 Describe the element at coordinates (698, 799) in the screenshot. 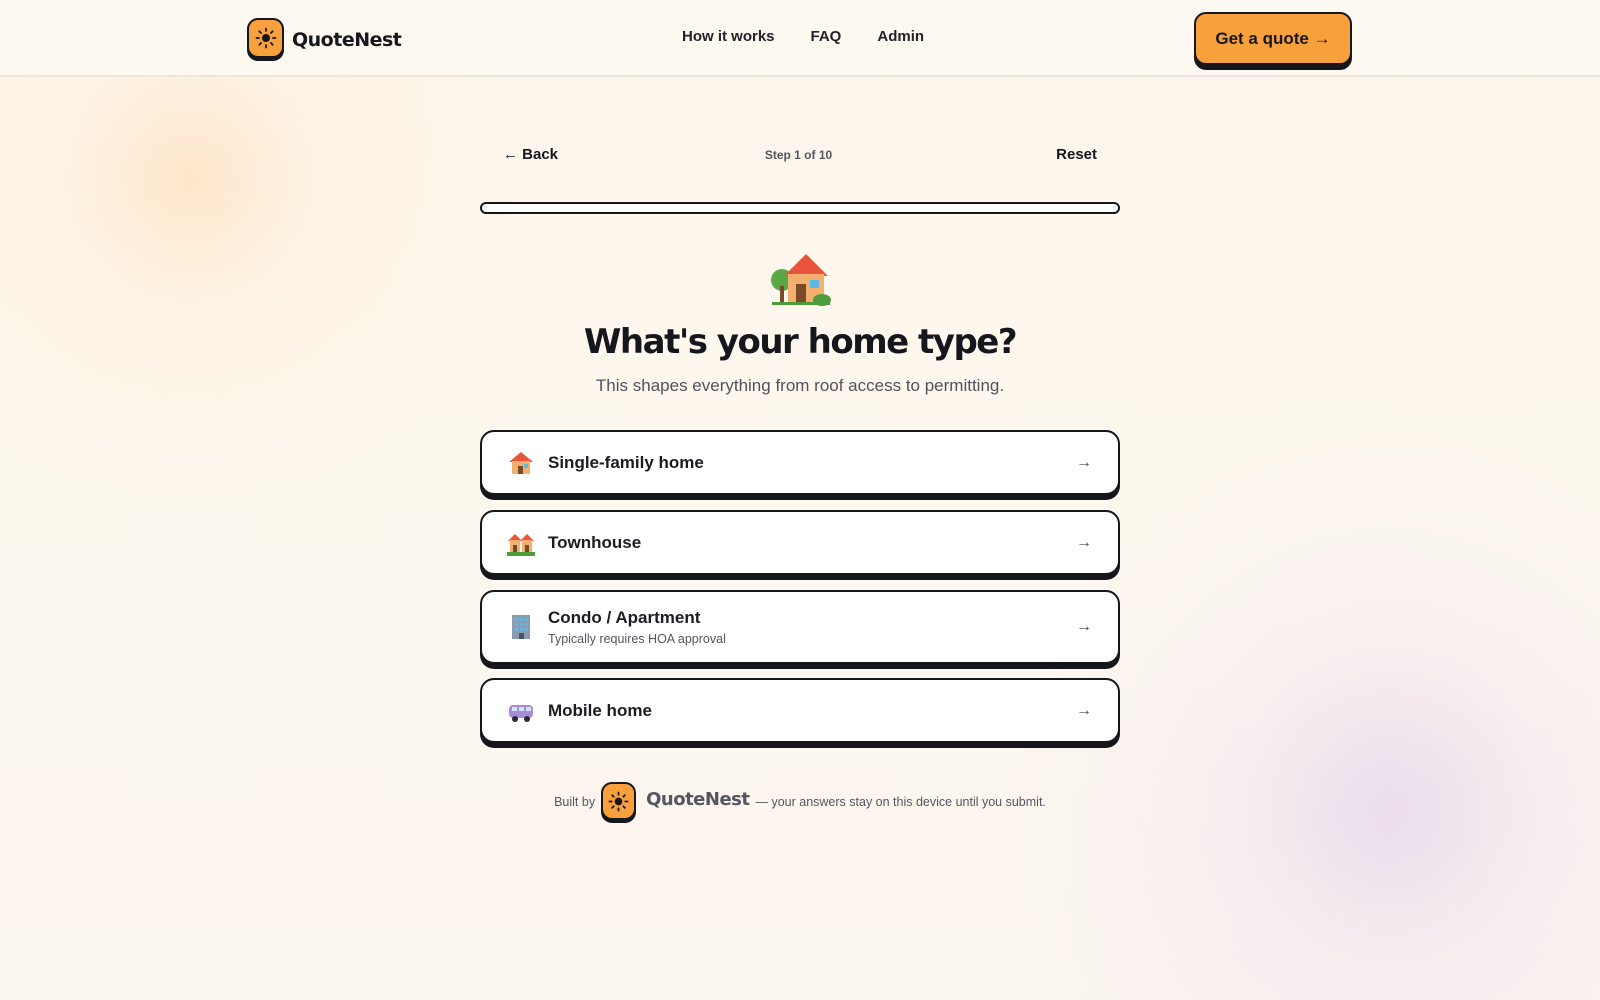

I see `footer-brand-name: QuoteNest` at that location.